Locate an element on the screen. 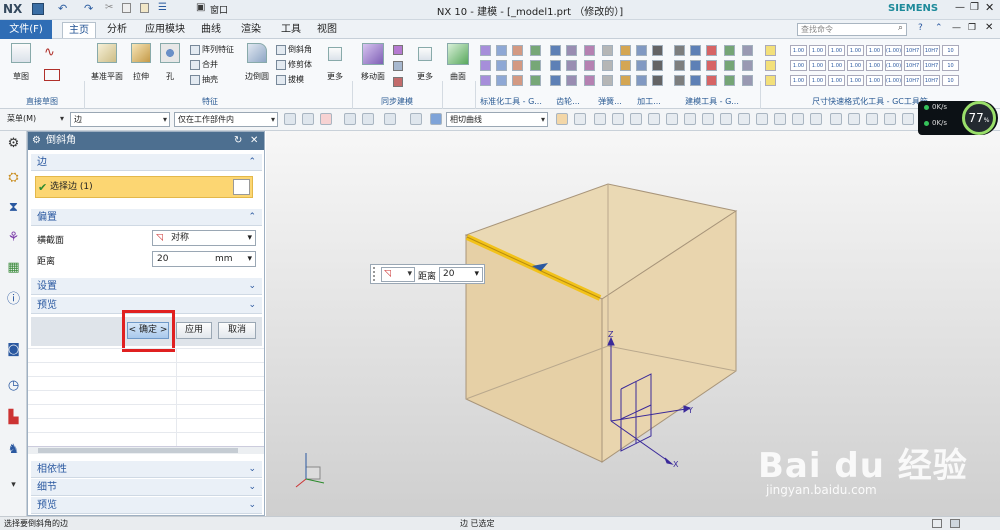  restore-icon: ❐ is located at coordinates (974, 7).